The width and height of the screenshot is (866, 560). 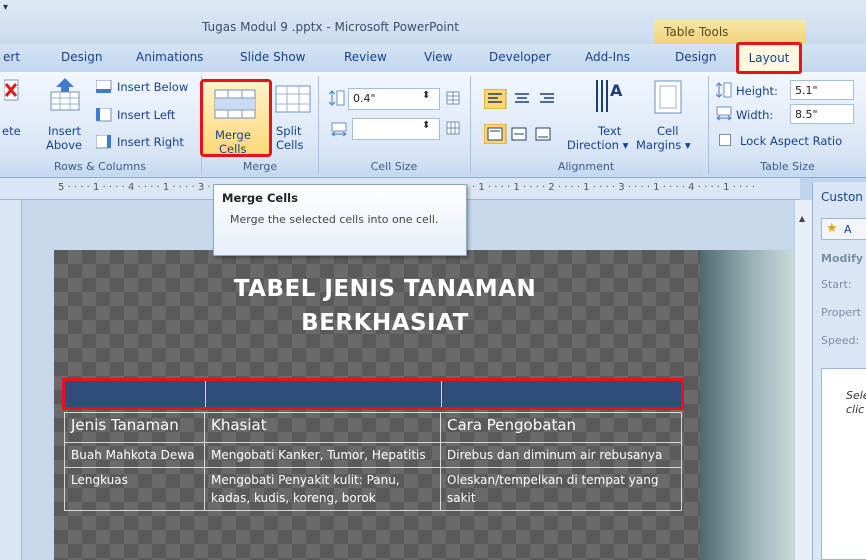 I want to click on split-label-2: Cells, so click(x=290, y=145).